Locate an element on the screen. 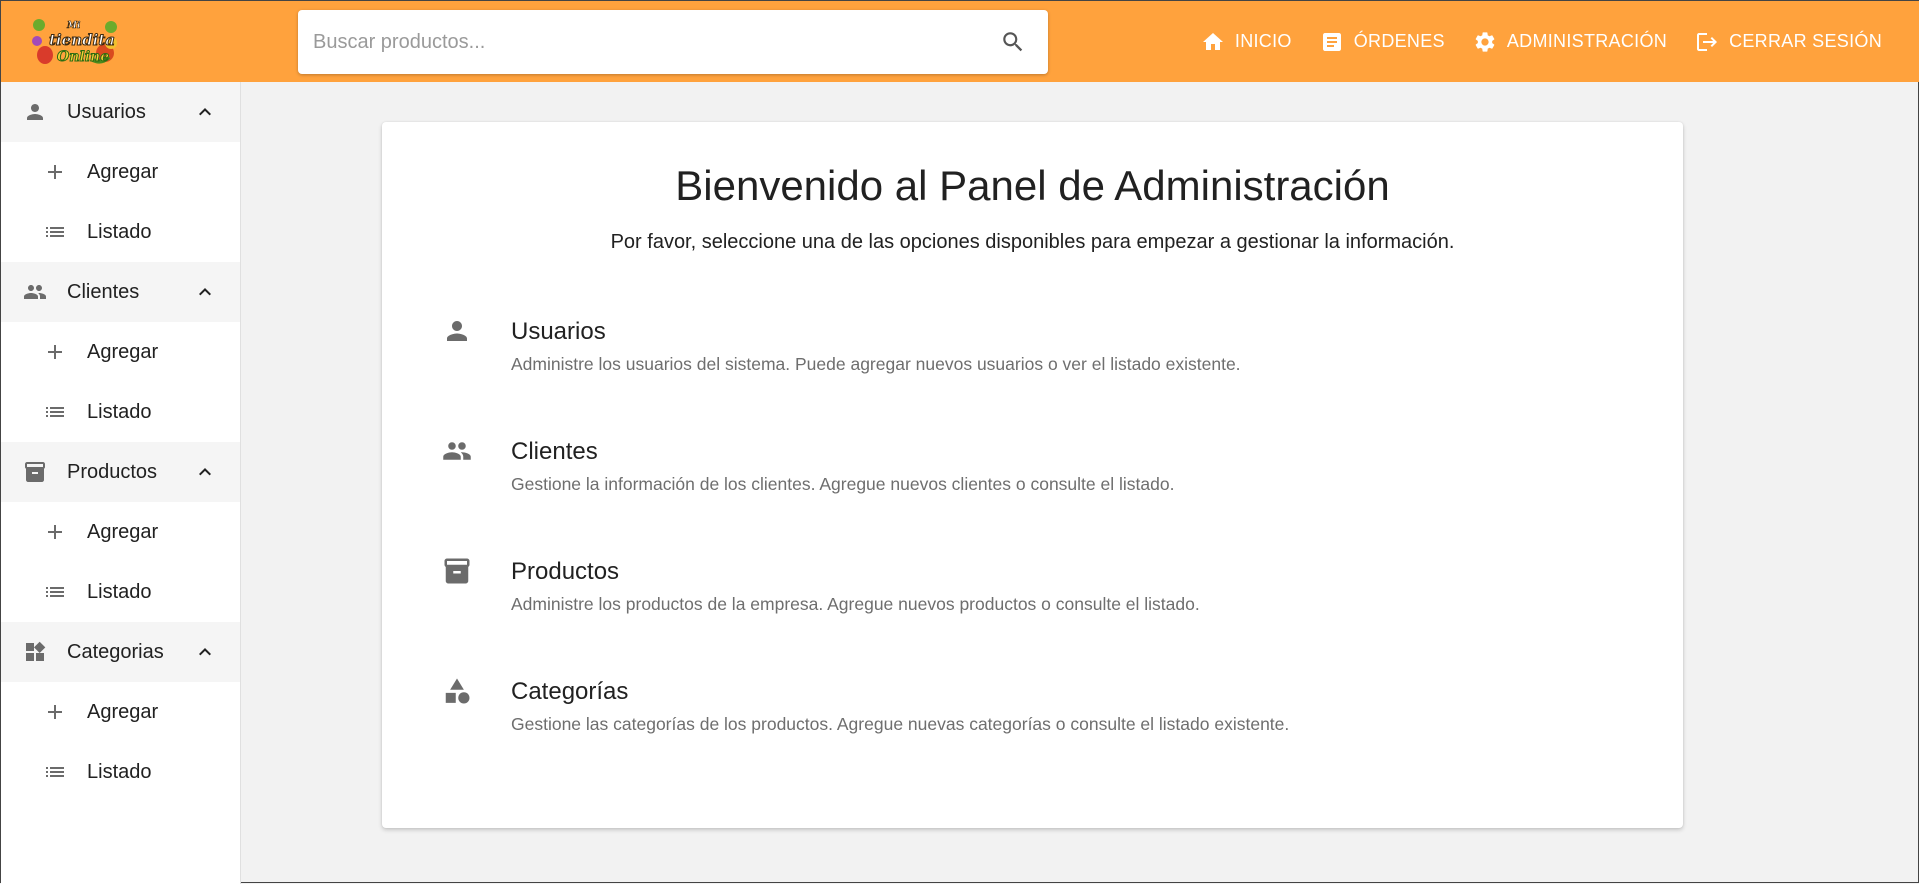 The width and height of the screenshot is (1919, 884). home-icon is located at coordinates (1212, 41).